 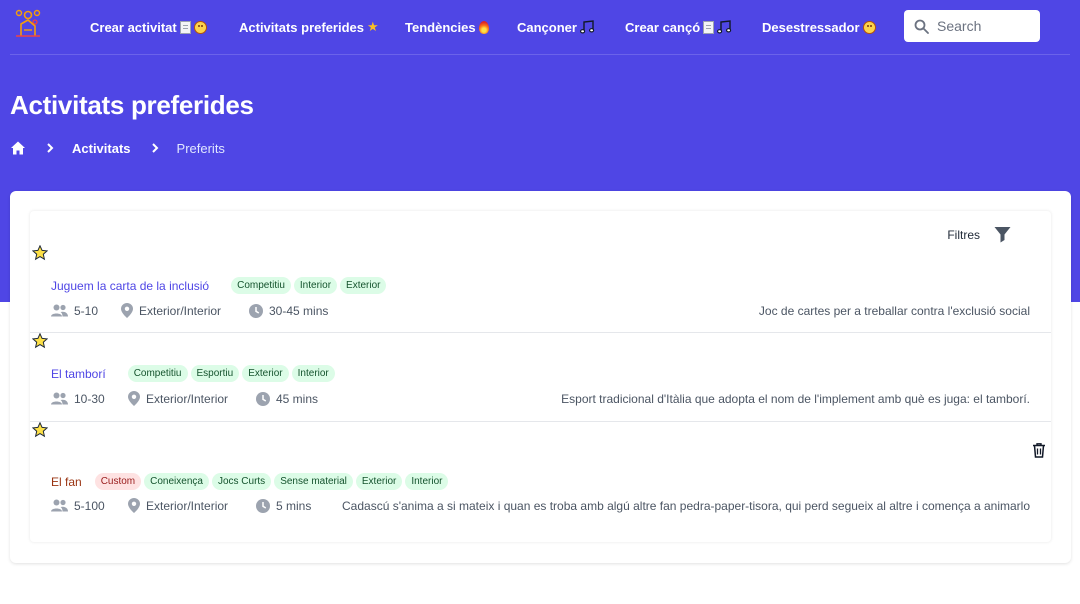 I want to click on fire-icon, so click(x=483, y=27).